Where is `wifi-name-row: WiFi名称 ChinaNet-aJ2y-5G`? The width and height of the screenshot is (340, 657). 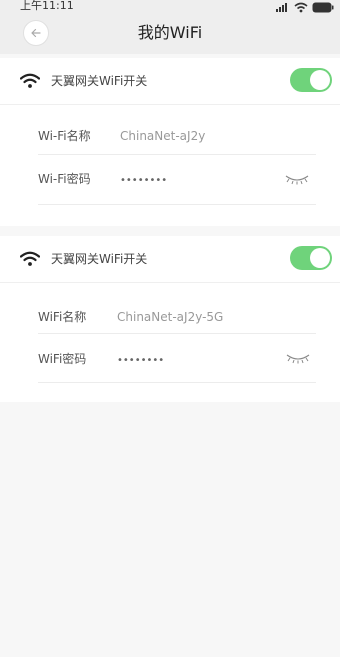 wifi-name-row: WiFi名称 ChinaNet-aJ2y-5G is located at coordinates (170, 318).